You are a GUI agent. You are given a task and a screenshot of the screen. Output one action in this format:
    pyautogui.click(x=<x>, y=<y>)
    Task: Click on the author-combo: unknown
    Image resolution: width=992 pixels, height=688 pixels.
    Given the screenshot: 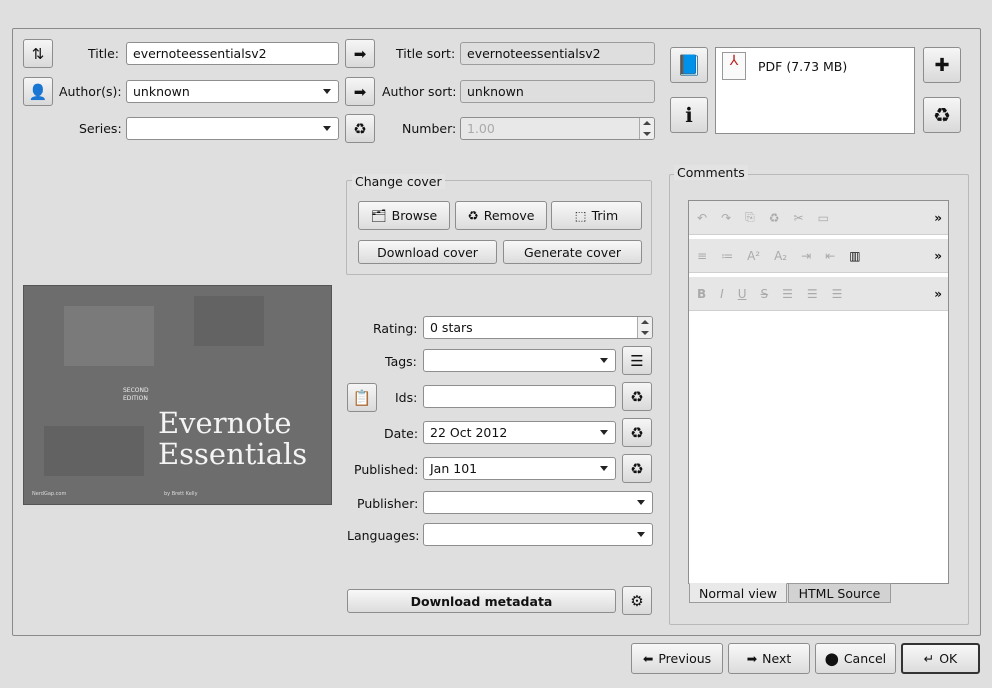 What is the action you would take?
    pyautogui.click(x=232, y=91)
    